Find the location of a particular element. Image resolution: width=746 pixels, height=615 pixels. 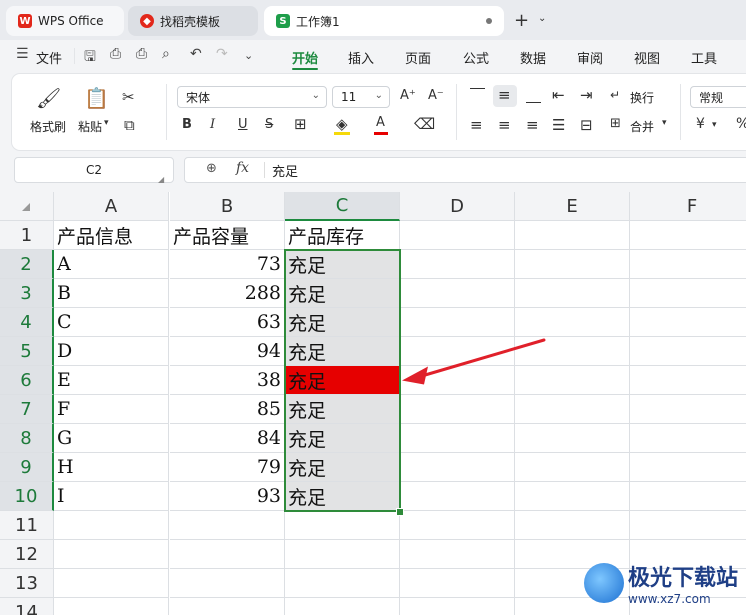

tab-view: 视图 is located at coordinates (647, 57).